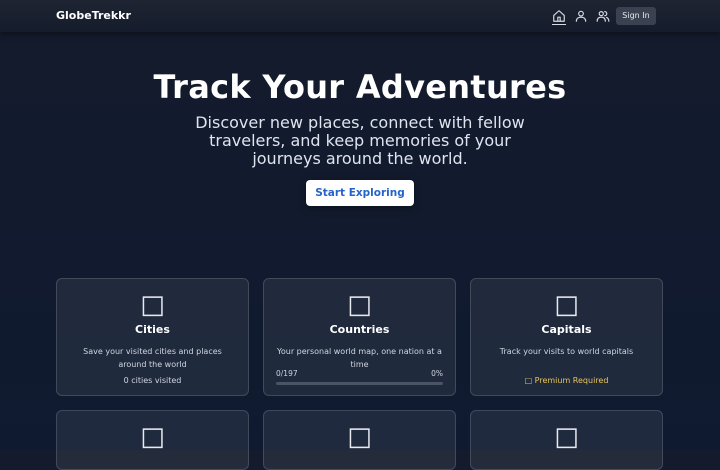 This screenshot has width=720, height=470. I want to click on brand-logo: GlobeTrekkr, so click(93, 15).